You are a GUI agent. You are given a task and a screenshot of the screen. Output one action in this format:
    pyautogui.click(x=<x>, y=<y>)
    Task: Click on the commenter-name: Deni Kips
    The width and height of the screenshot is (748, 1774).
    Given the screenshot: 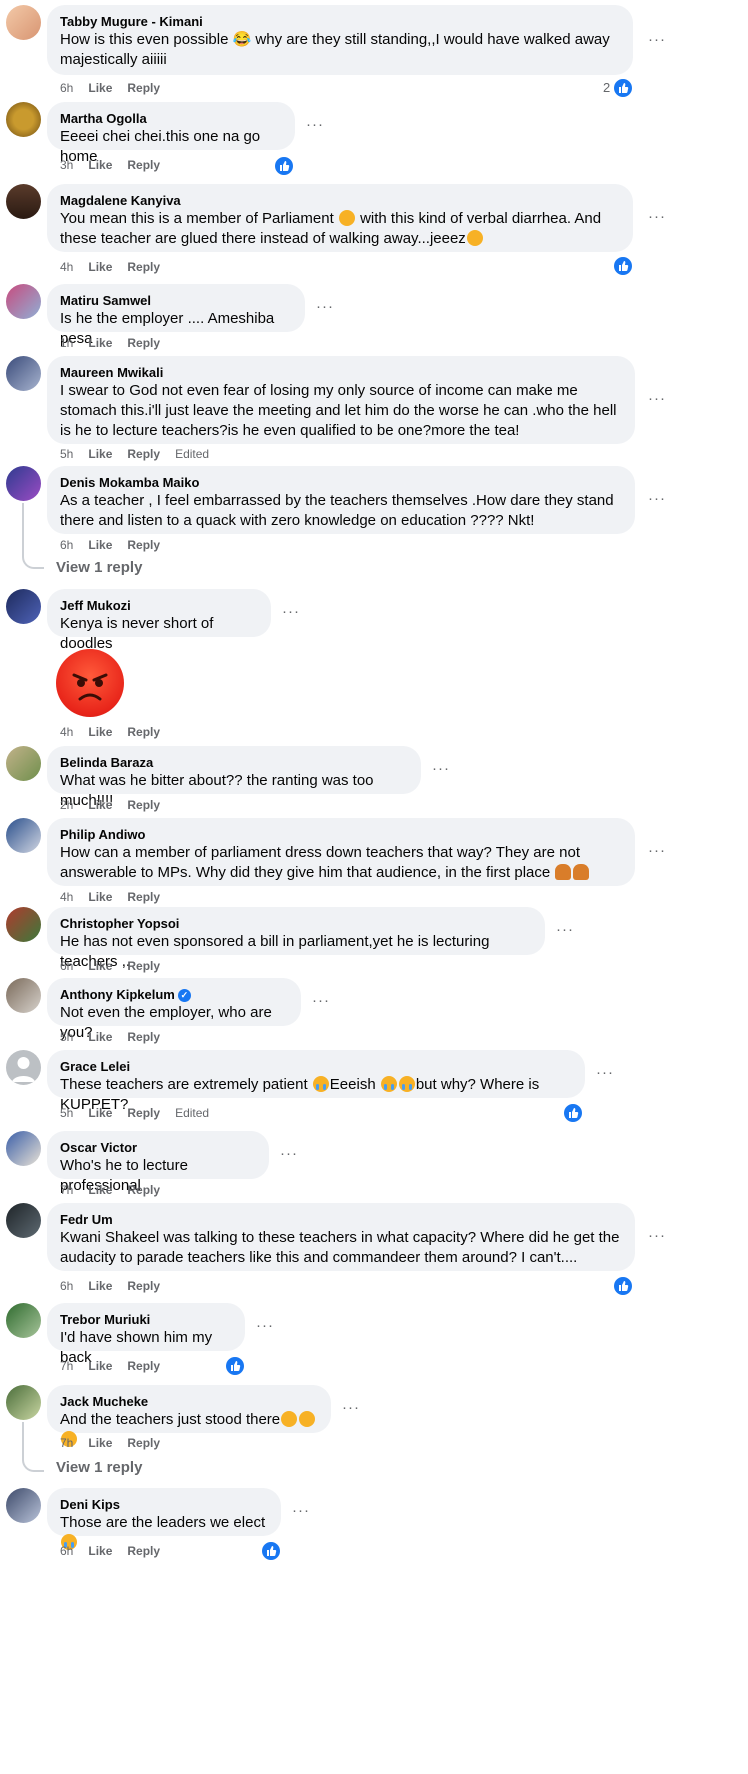 What is the action you would take?
    pyautogui.click(x=164, y=1504)
    